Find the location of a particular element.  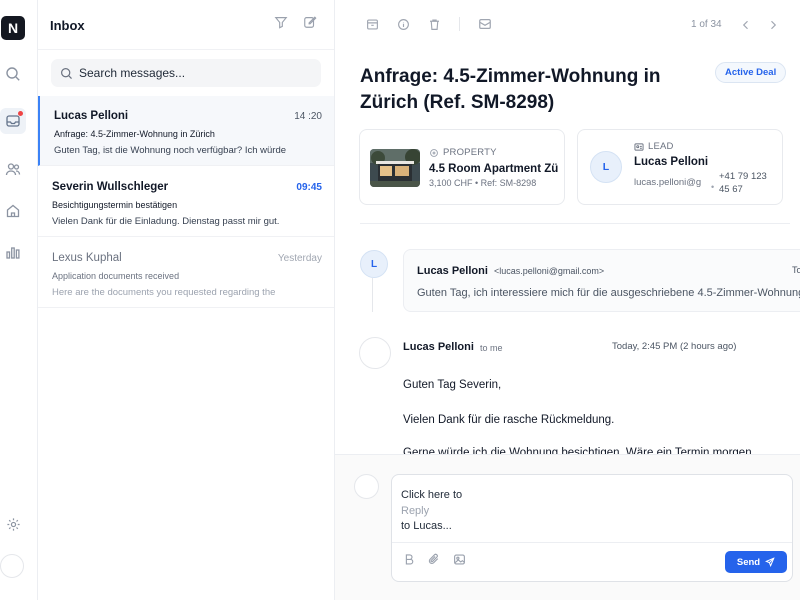

nav-rail: N is located at coordinates (19, 300).